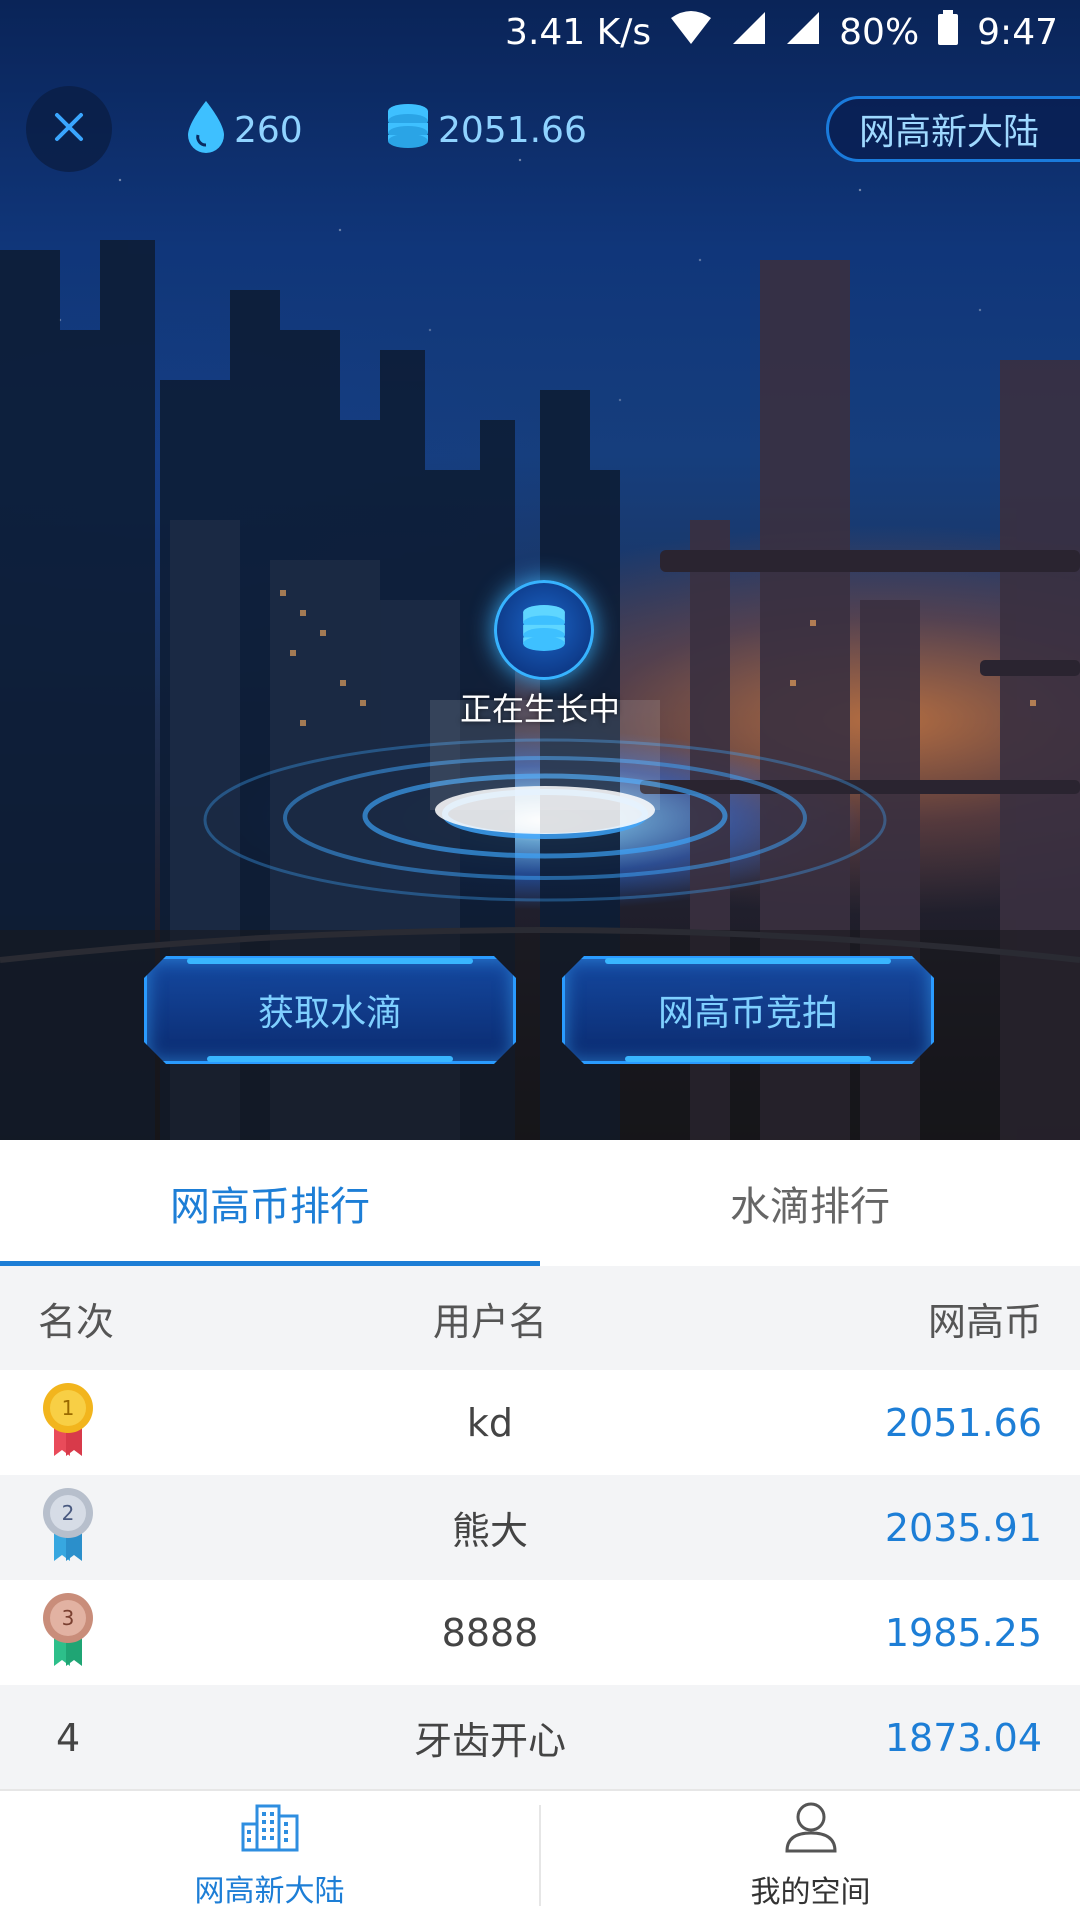 The height and width of the screenshot is (1920, 1080). I want to click on tab-drops-ranking-label: 水滴排行, so click(810, 1207).